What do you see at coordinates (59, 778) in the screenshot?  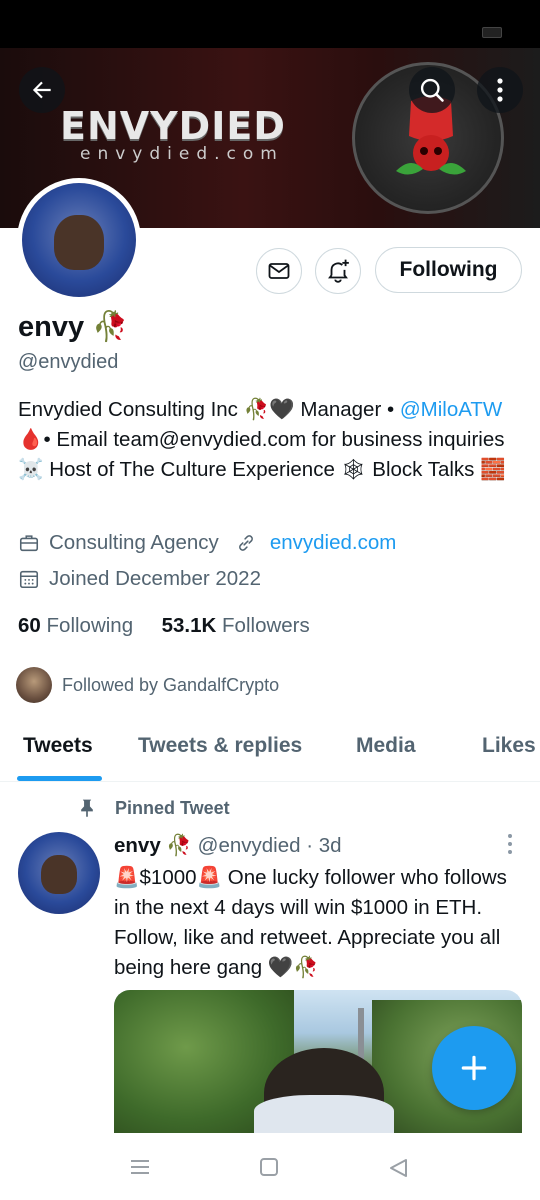 I see `active-tab-indicator` at bounding box center [59, 778].